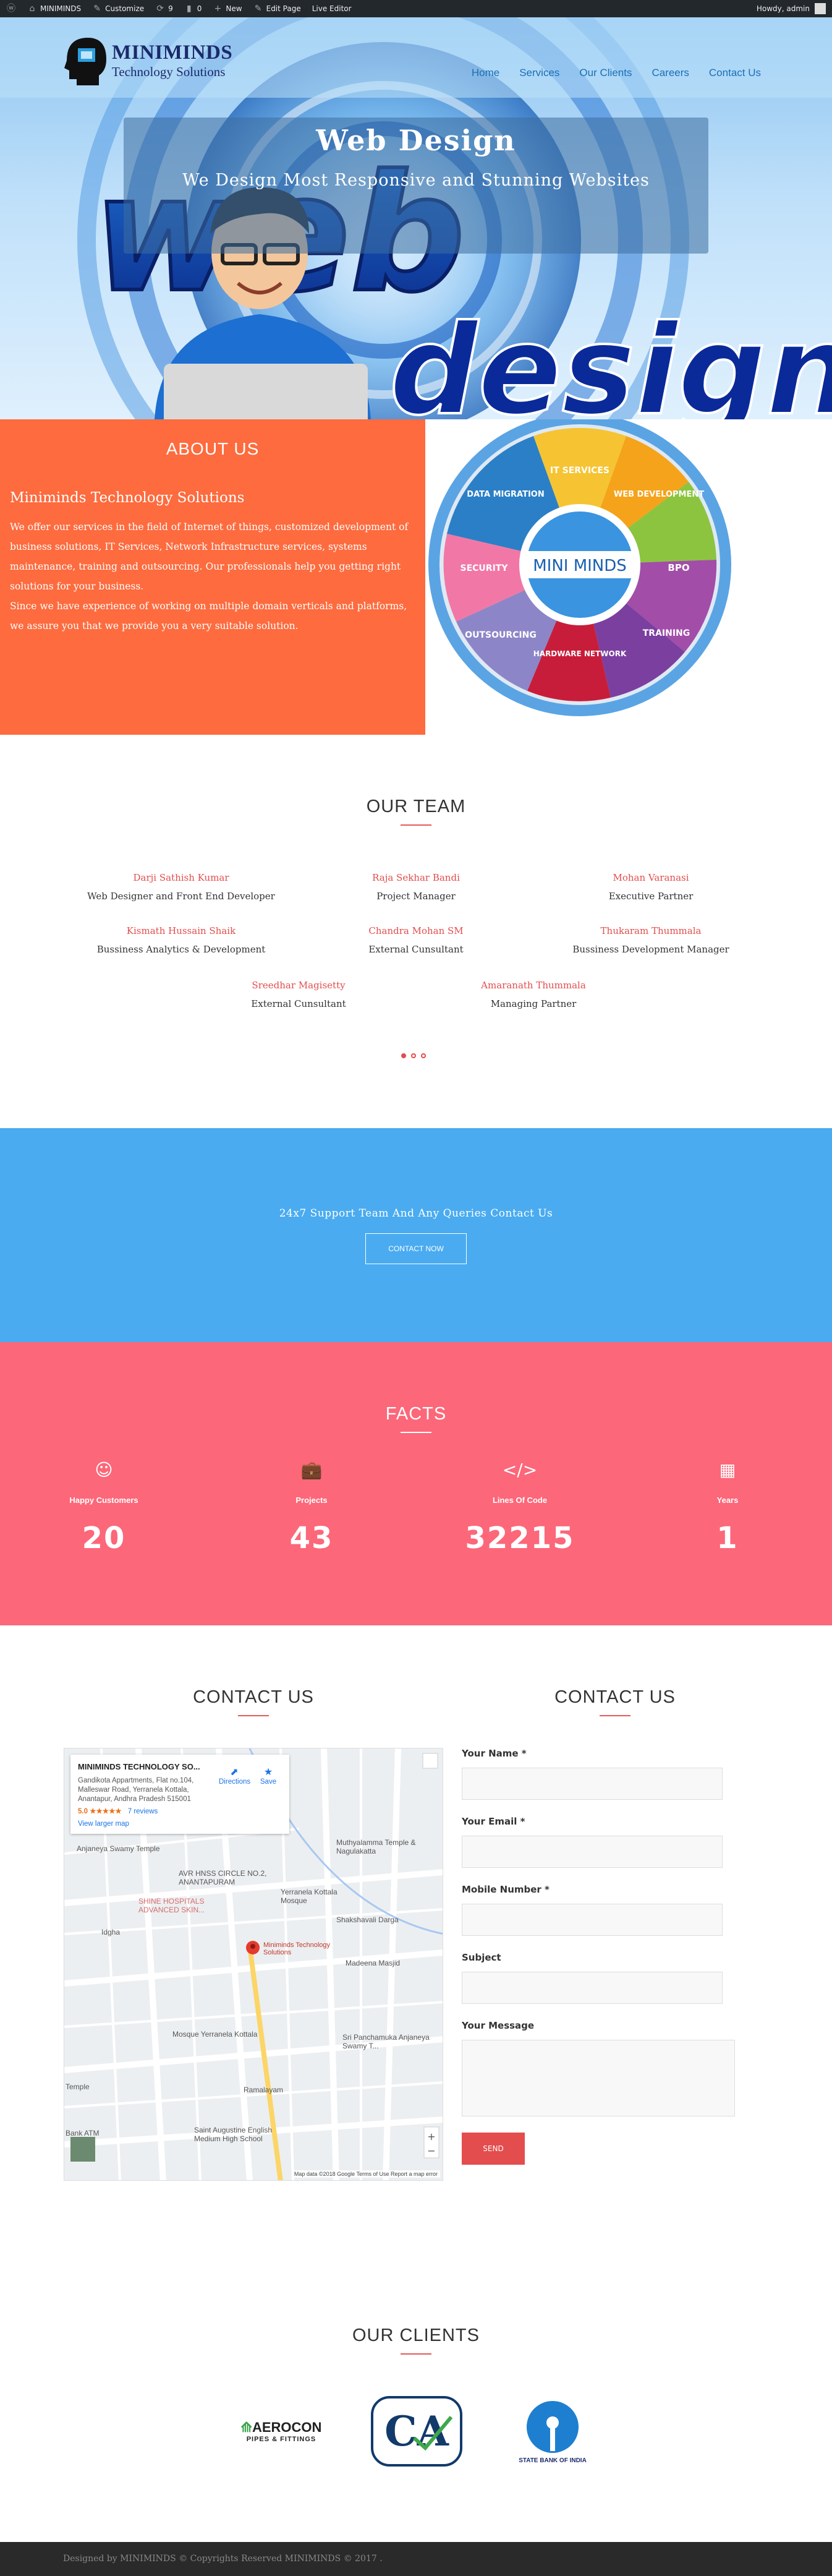 The image size is (832, 2576). Describe the element at coordinates (311, 1507) in the screenshot. I see `fact-item: 💼 Projects 43` at that location.